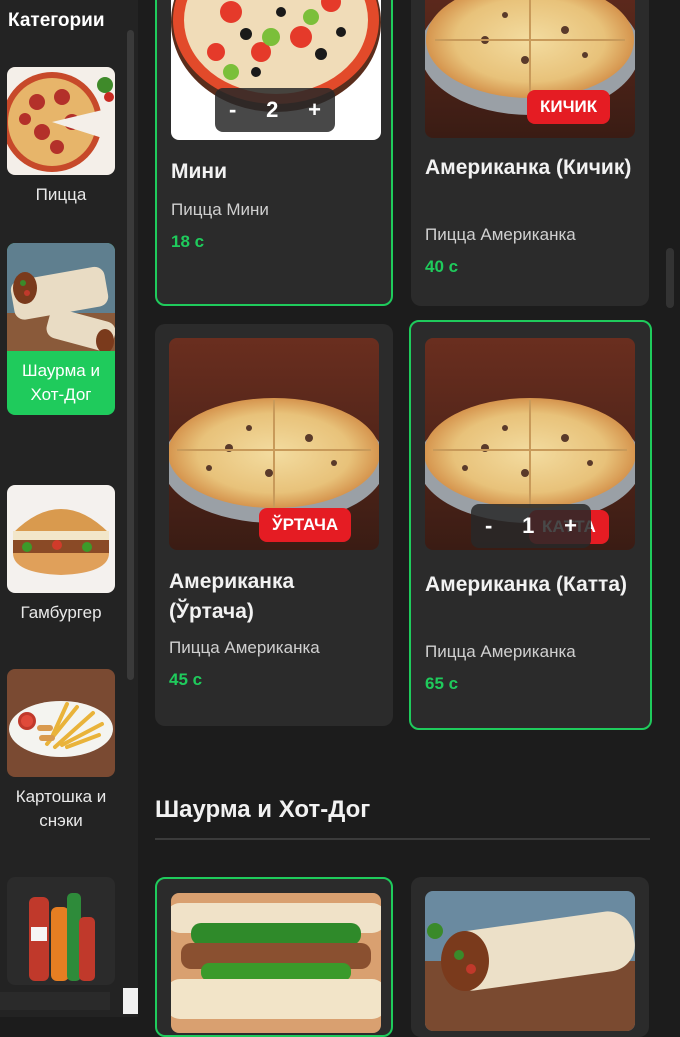  I want to click on sidebar-title: Категории, so click(56, 20).